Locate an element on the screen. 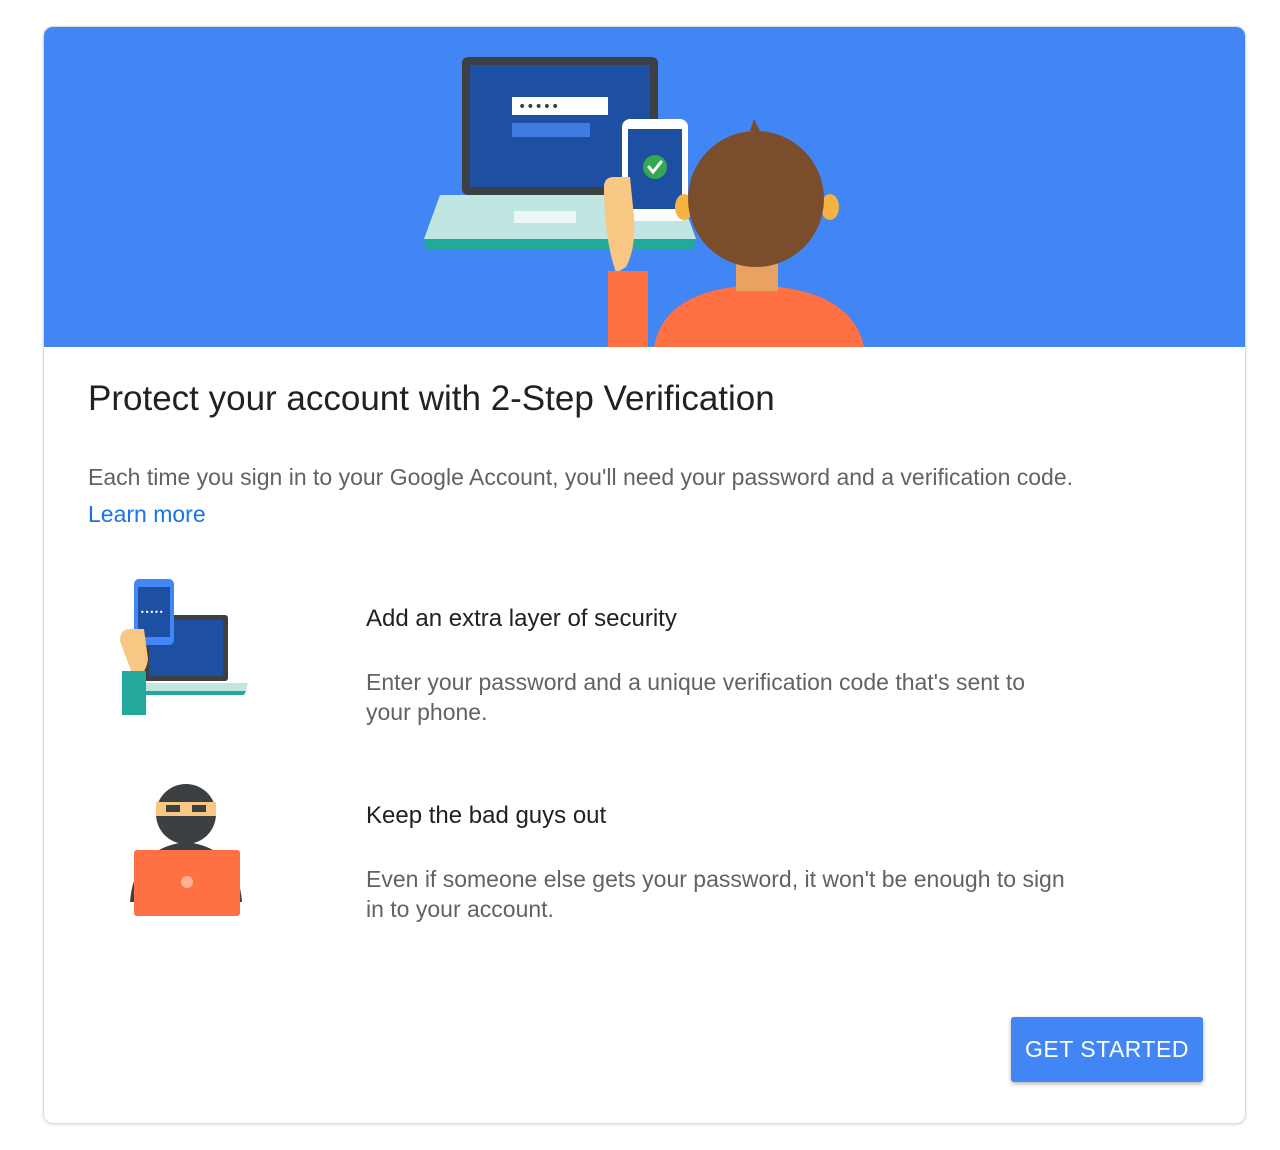  learn-more-link: Learn more is located at coordinates (147, 514).